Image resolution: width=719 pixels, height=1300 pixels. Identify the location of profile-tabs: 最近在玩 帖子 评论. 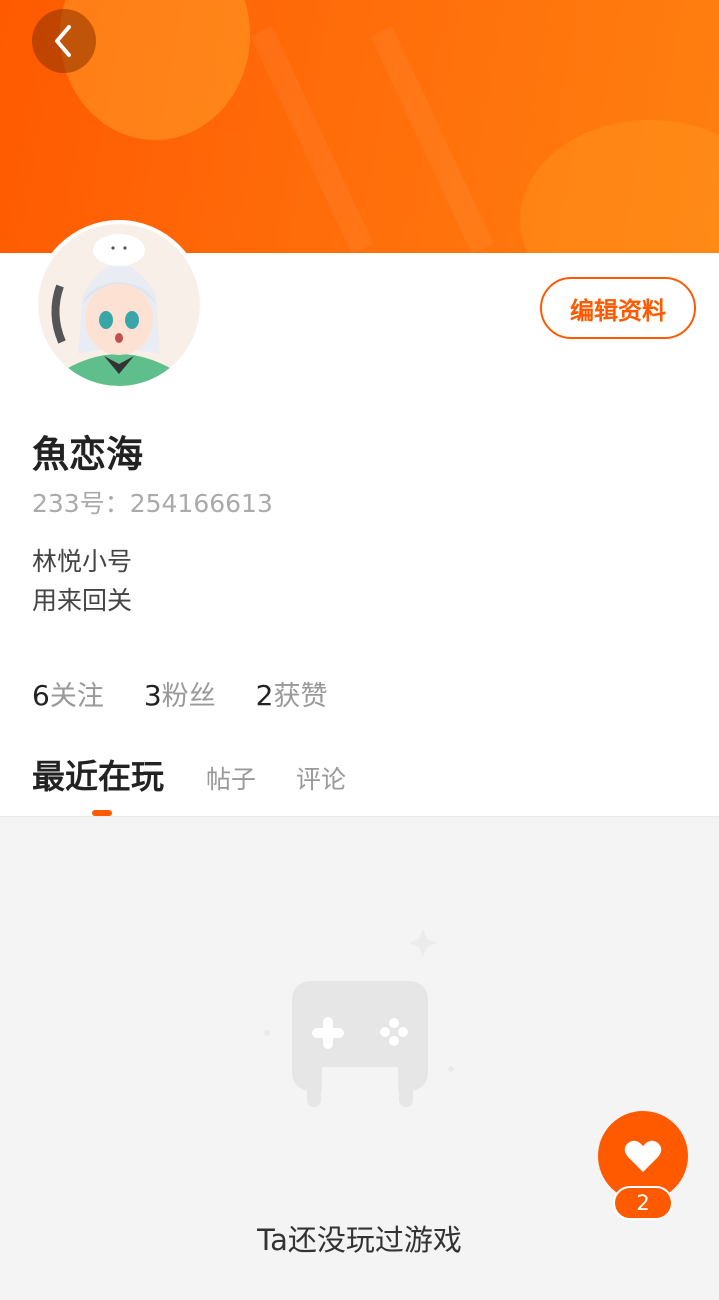
(209, 774).